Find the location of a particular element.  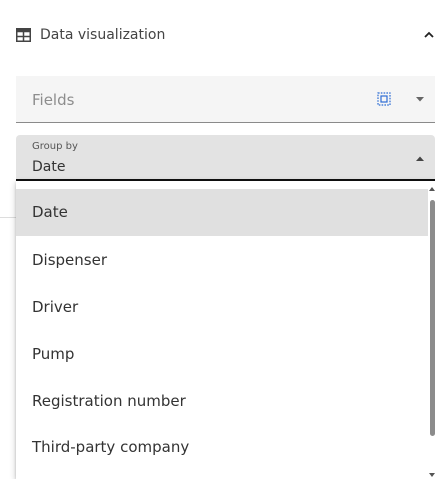

option-registration-number: Registration number is located at coordinates (222, 401).